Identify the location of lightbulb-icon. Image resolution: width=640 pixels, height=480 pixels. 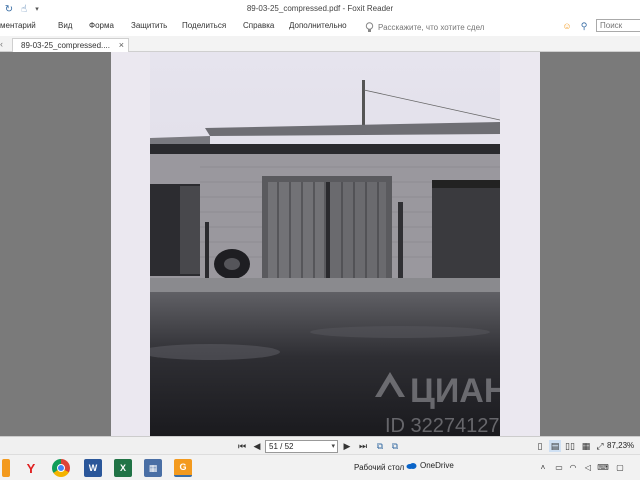
(369, 26).